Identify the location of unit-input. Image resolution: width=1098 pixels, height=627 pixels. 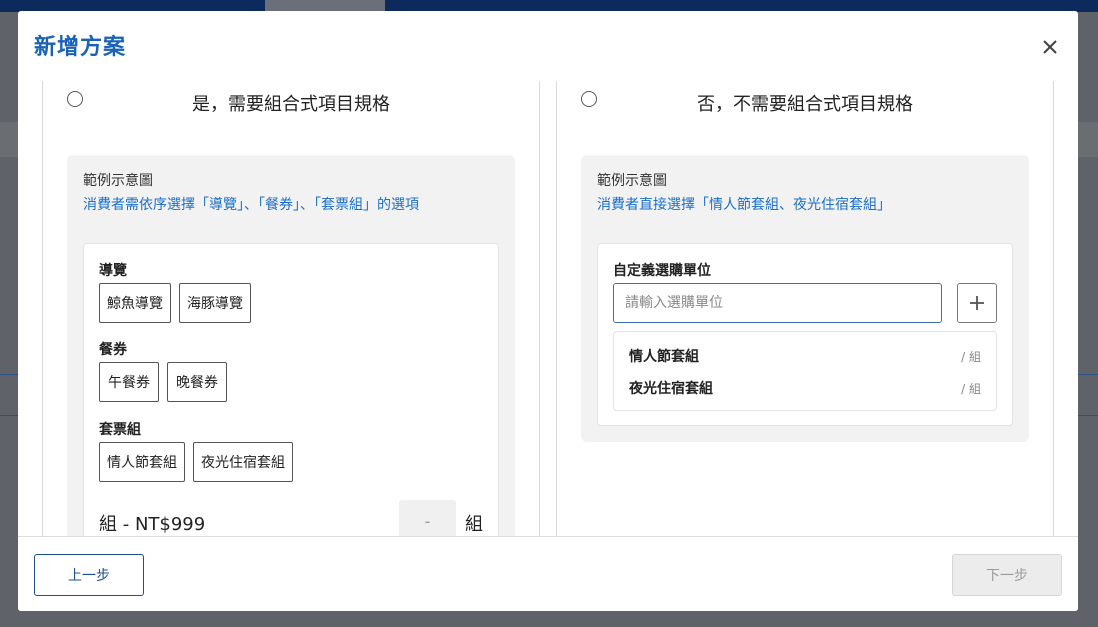
(777, 303).